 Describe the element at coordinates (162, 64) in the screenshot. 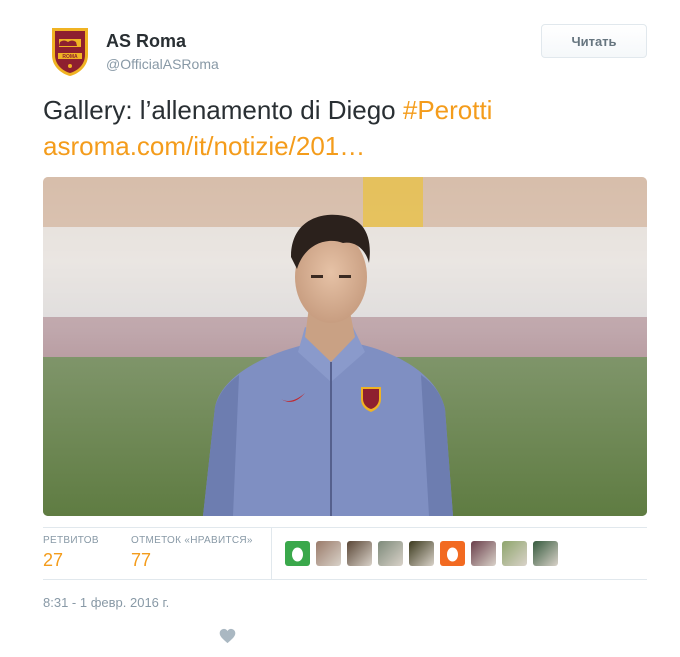

I see `account-handle: @OfficialASRoma` at that location.